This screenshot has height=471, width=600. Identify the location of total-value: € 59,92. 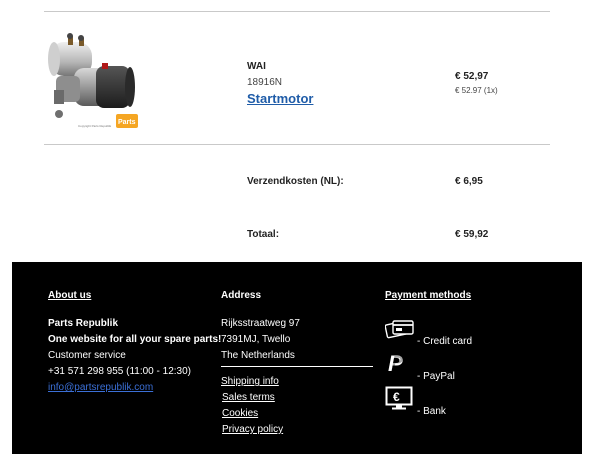
(472, 234).